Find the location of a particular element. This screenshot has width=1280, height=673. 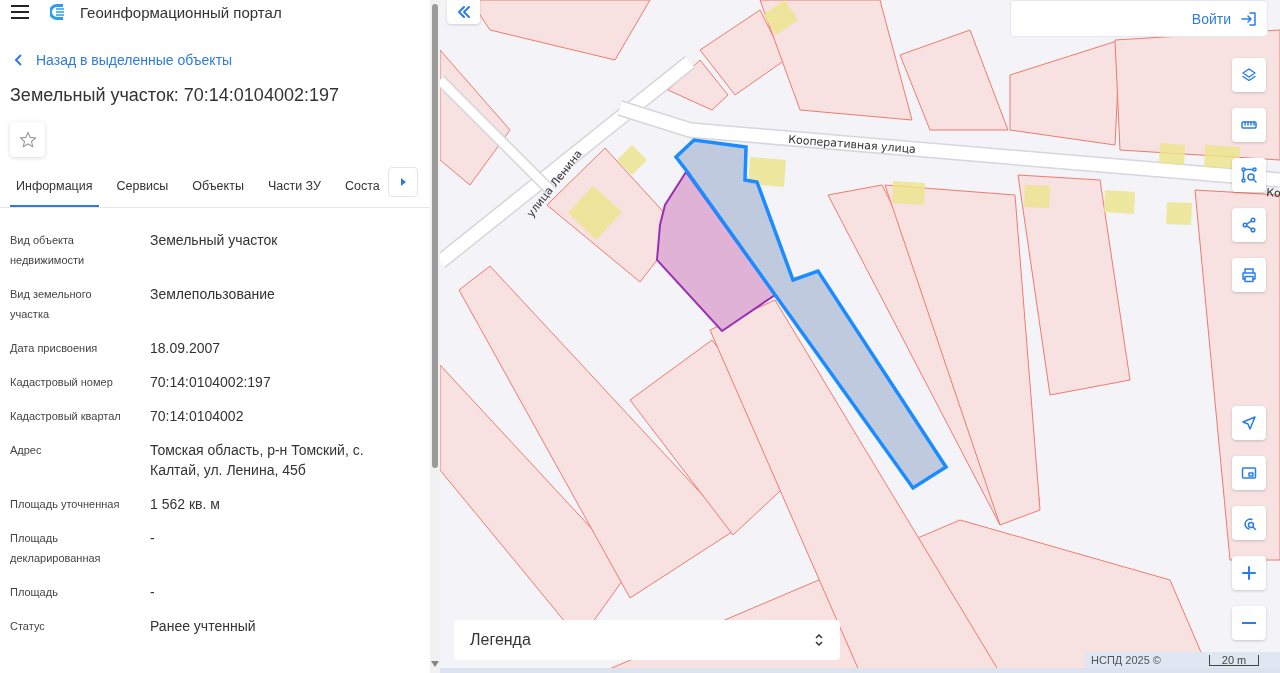

location-search-icon is located at coordinates (1249, 523).